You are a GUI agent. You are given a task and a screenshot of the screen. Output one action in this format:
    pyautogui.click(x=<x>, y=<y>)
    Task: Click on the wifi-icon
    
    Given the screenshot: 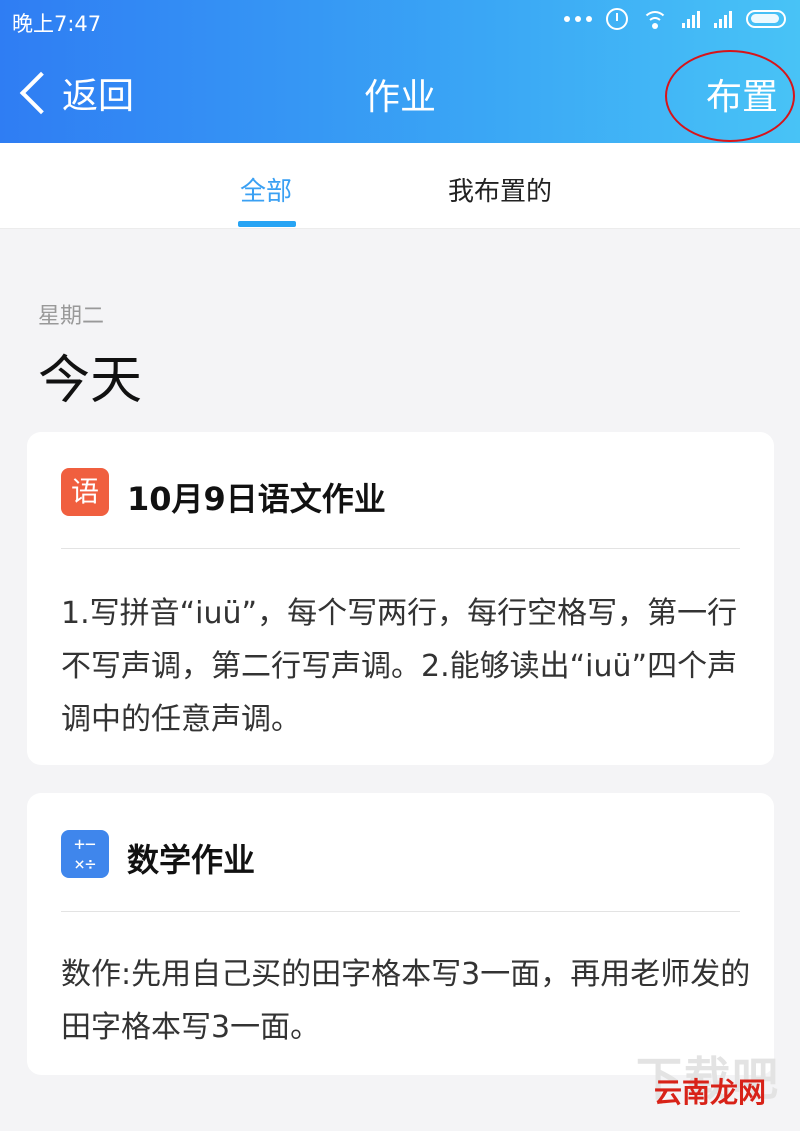 What is the action you would take?
    pyautogui.click(x=655, y=19)
    